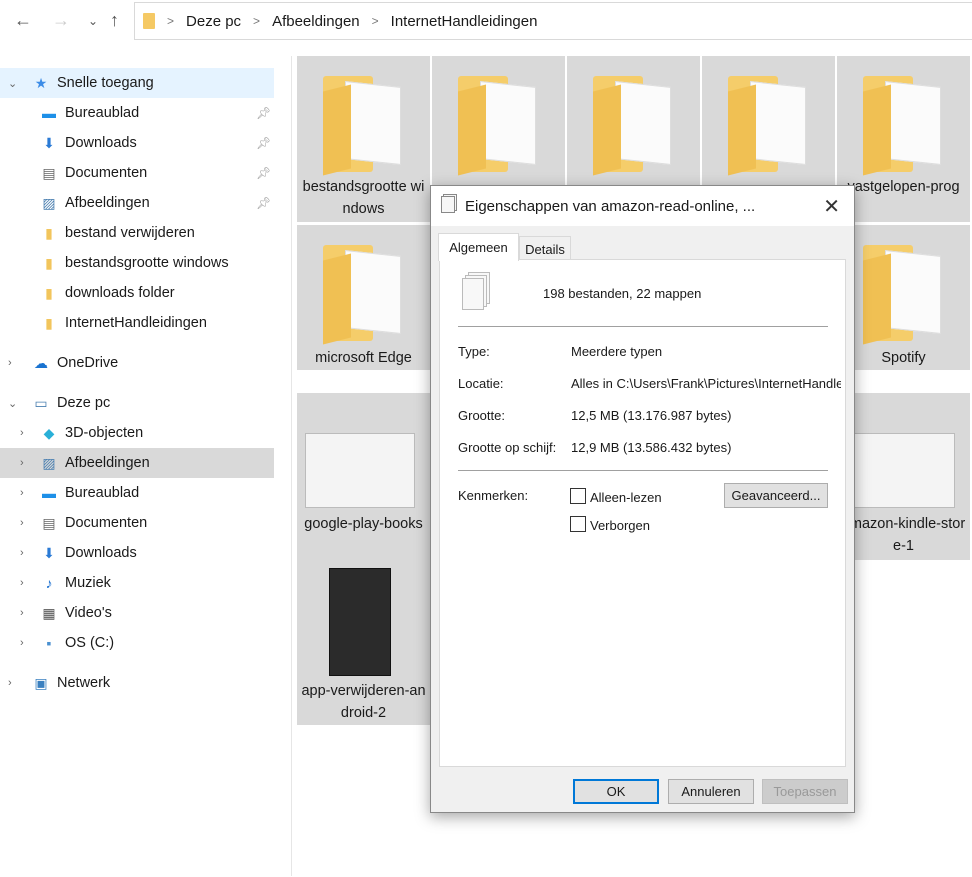  I want to click on sidebar-item: › ☁ OneDrive, so click(137, 363).